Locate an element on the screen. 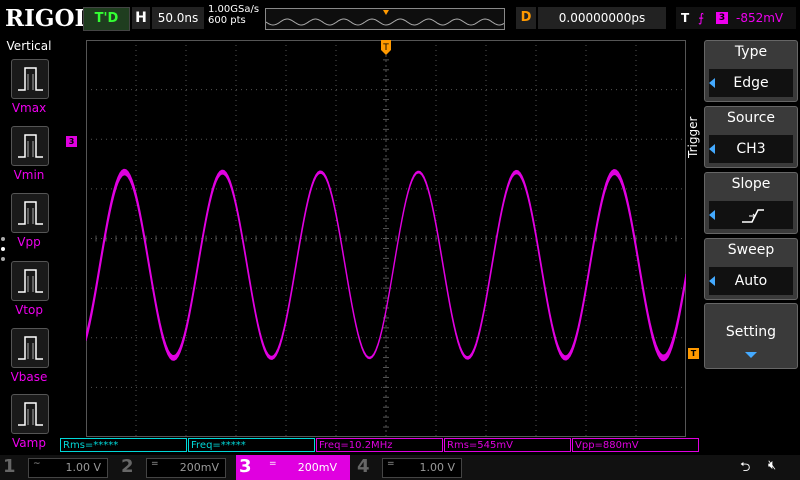 The height and width of the screenshot is (480, 800). menu-type: Type Edge is located at coordinates (751, 71).